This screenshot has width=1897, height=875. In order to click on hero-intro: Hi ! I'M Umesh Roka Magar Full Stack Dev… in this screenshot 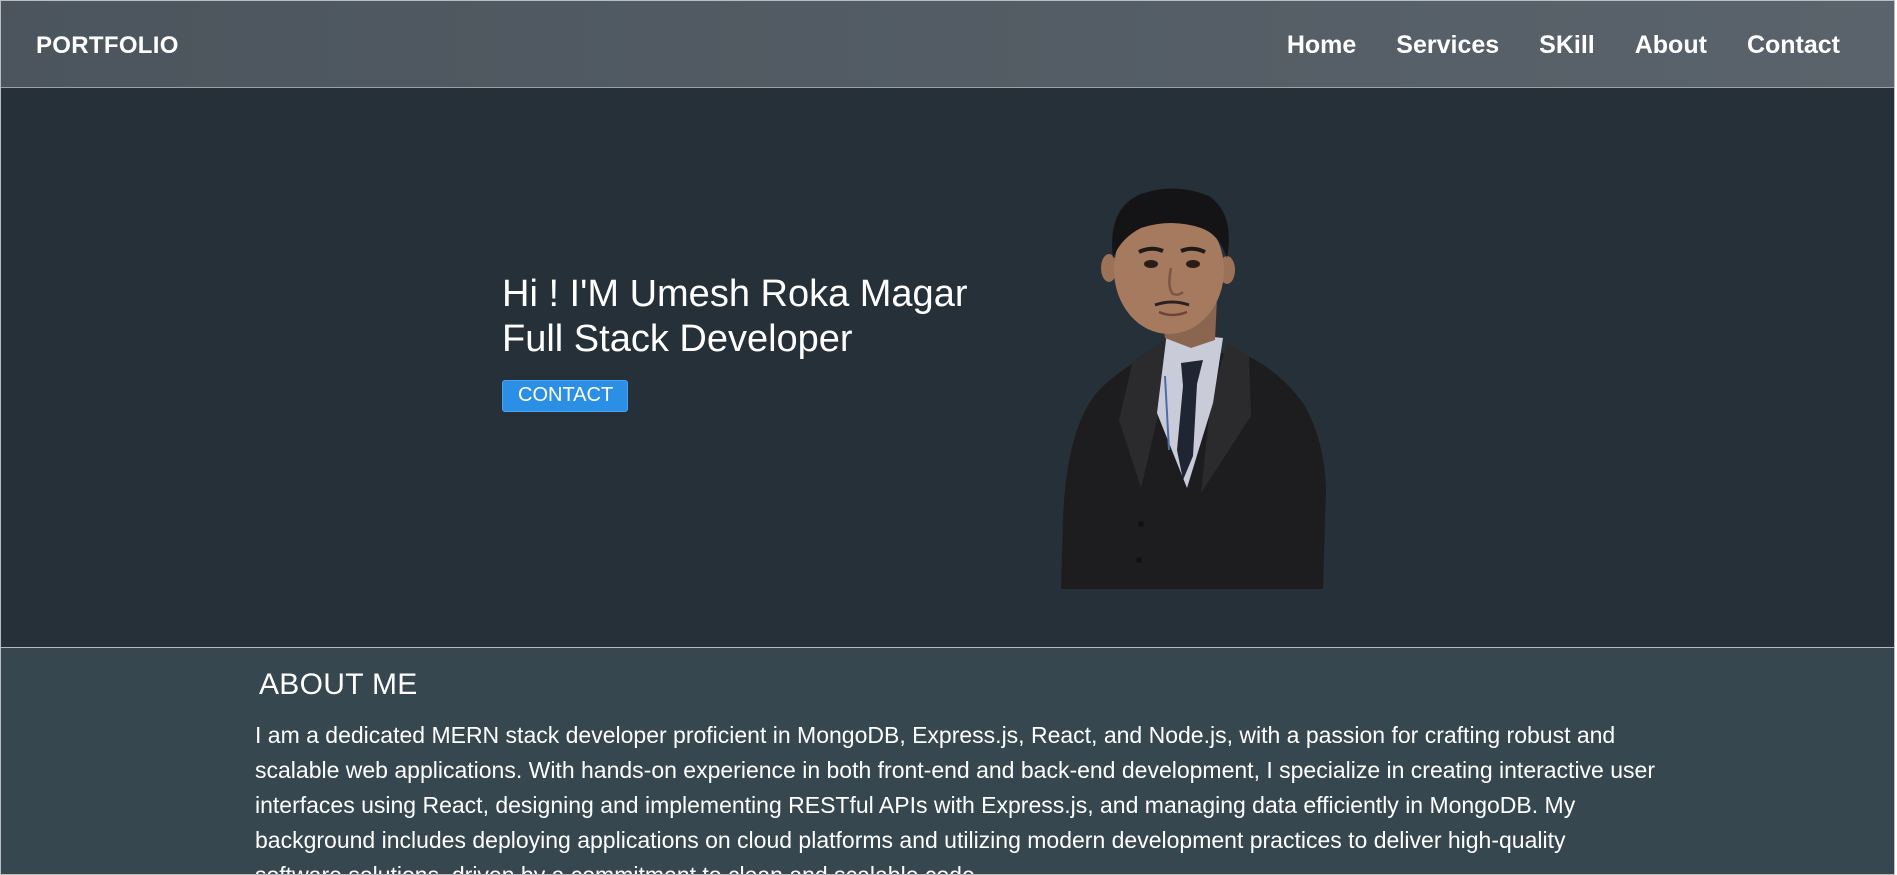, I will do `click(734, 342)`.